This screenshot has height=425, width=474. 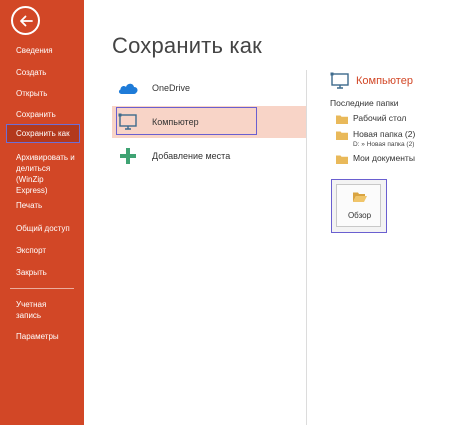 I want to click on place-onedrive: OneDrive, so click(x=209, y=88).